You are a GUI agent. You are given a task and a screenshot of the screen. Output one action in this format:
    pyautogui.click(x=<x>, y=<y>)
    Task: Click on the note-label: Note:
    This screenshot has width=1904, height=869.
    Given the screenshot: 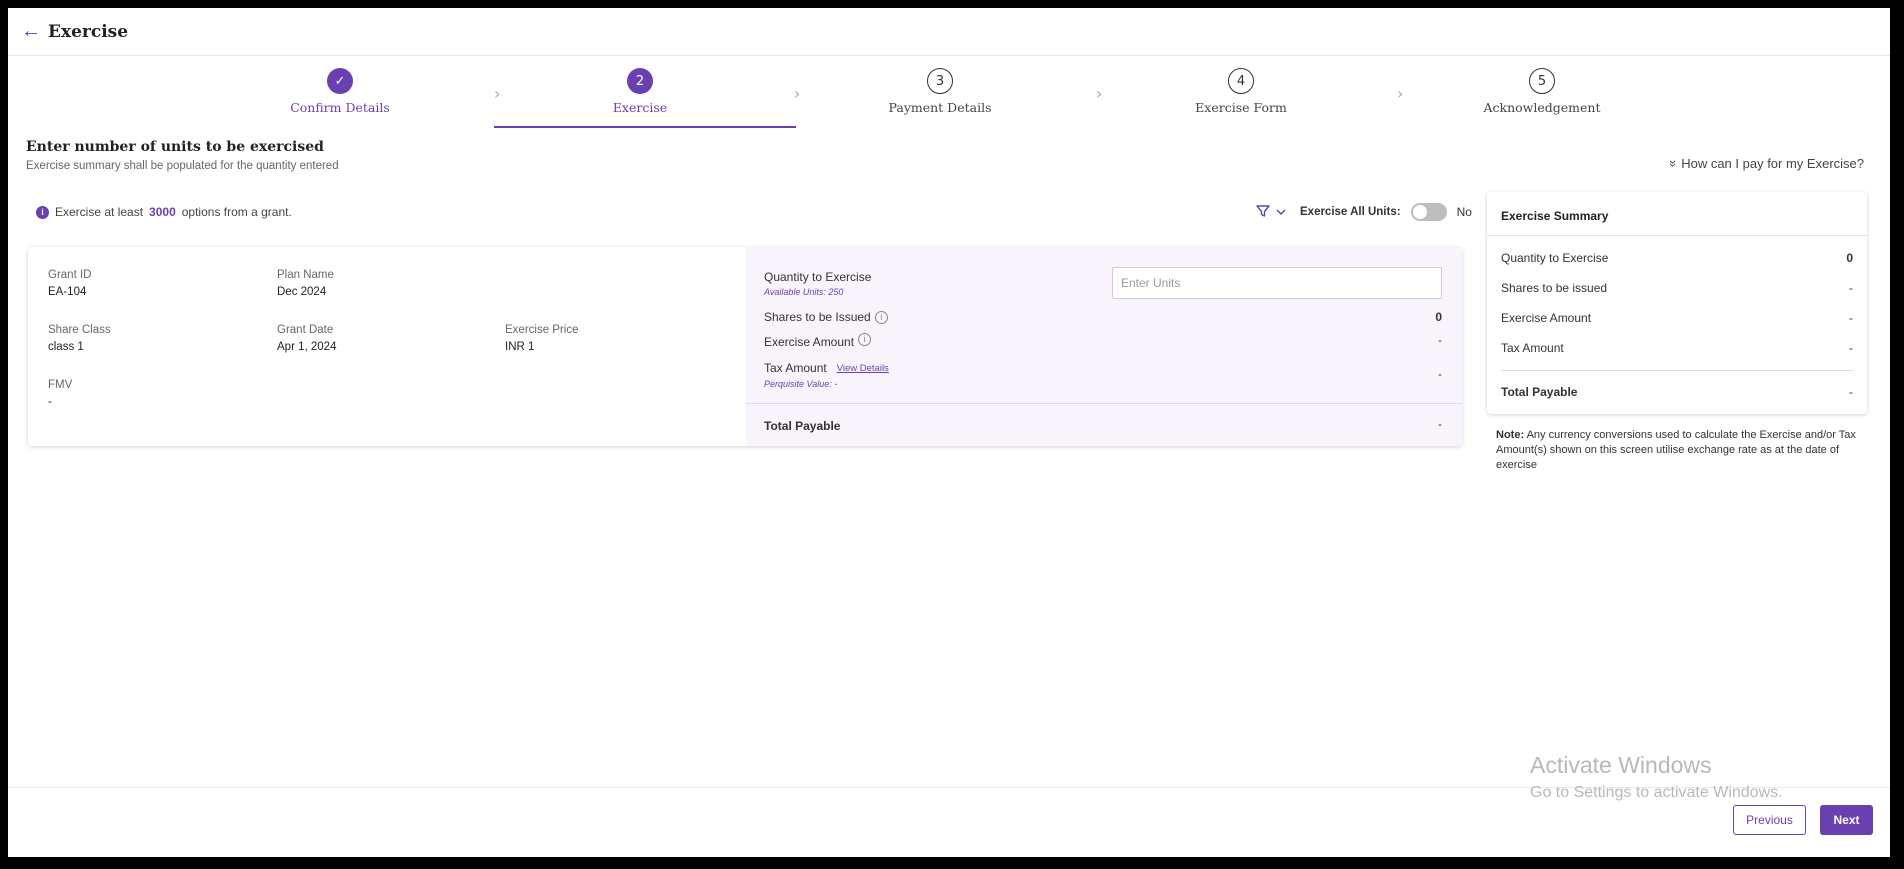 What is the action you would take?
    pyautogui.click(x=1510, y=435)
    